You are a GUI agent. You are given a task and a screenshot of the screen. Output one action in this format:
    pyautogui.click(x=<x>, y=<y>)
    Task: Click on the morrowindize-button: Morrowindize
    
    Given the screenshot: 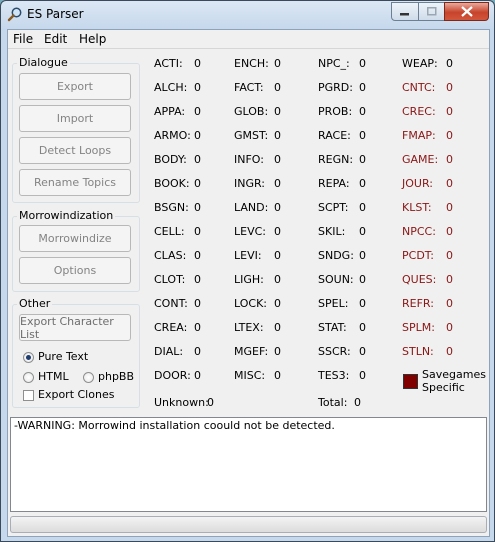 What is the action you would take?
    pyautogui.click(x=75, y=238)
    